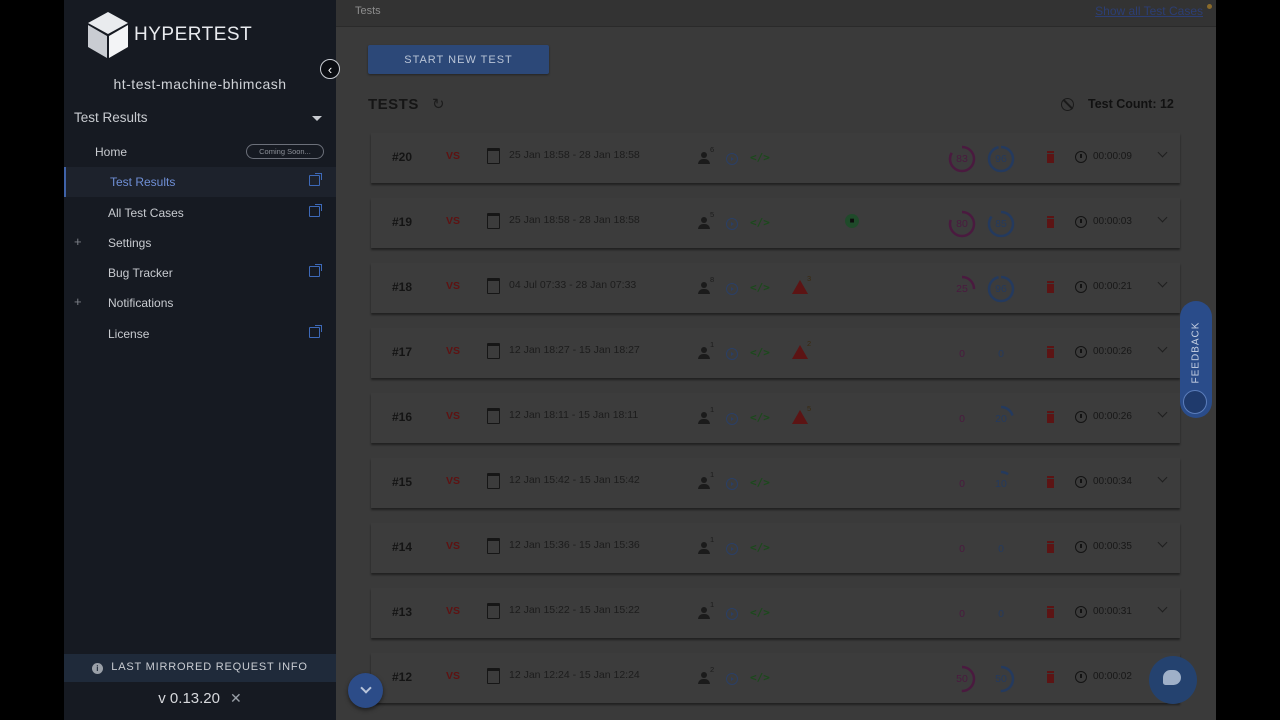  I want to click on vs-label: VS, so click(453, 221).